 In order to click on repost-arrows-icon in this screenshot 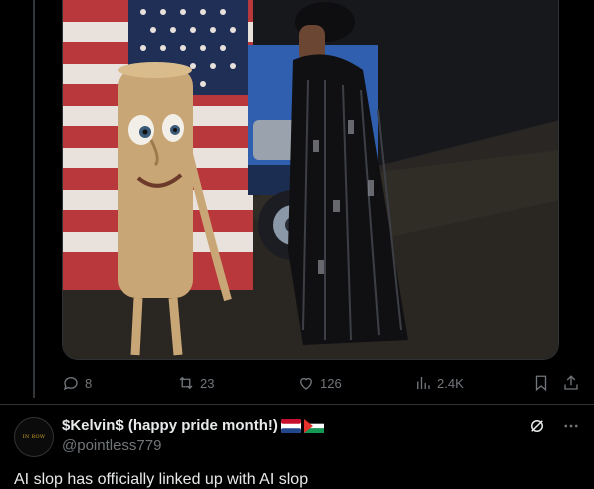, I will do `click(186, 383)`.